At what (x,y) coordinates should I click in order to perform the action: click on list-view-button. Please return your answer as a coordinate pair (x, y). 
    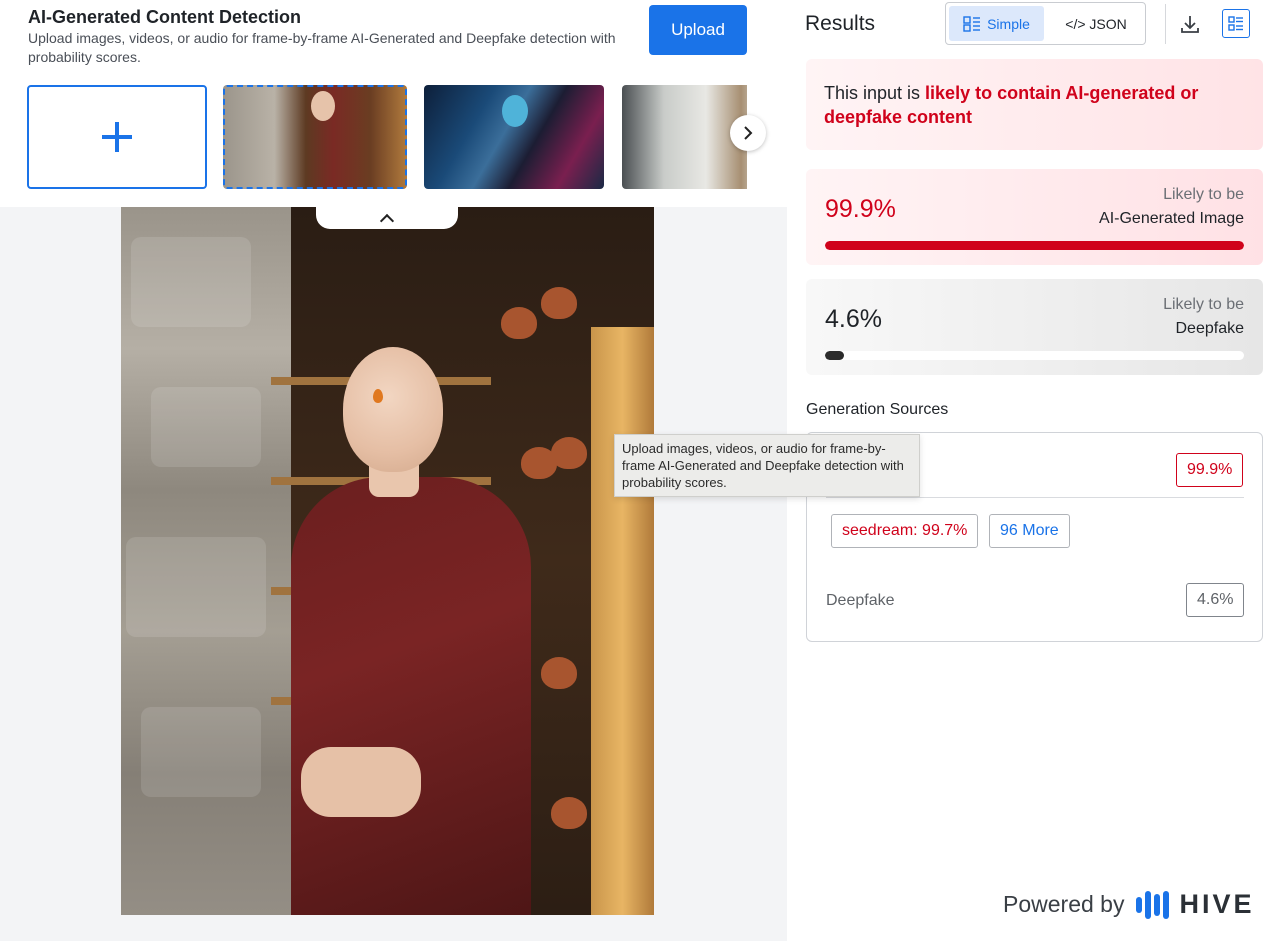
    Looking at the image, I should click on (1236, 23).